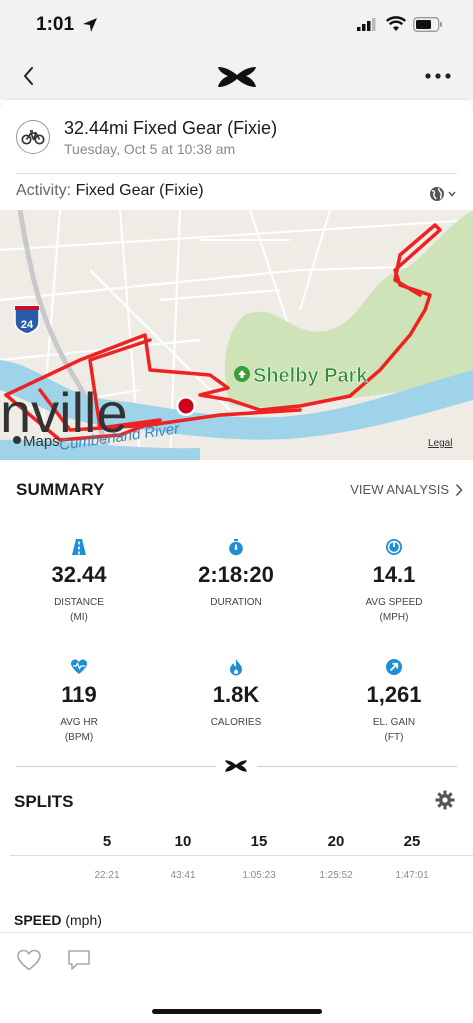 This screenshot has height=1023, width=473. I want to click on back-chevron-icon, so click(30, 76).